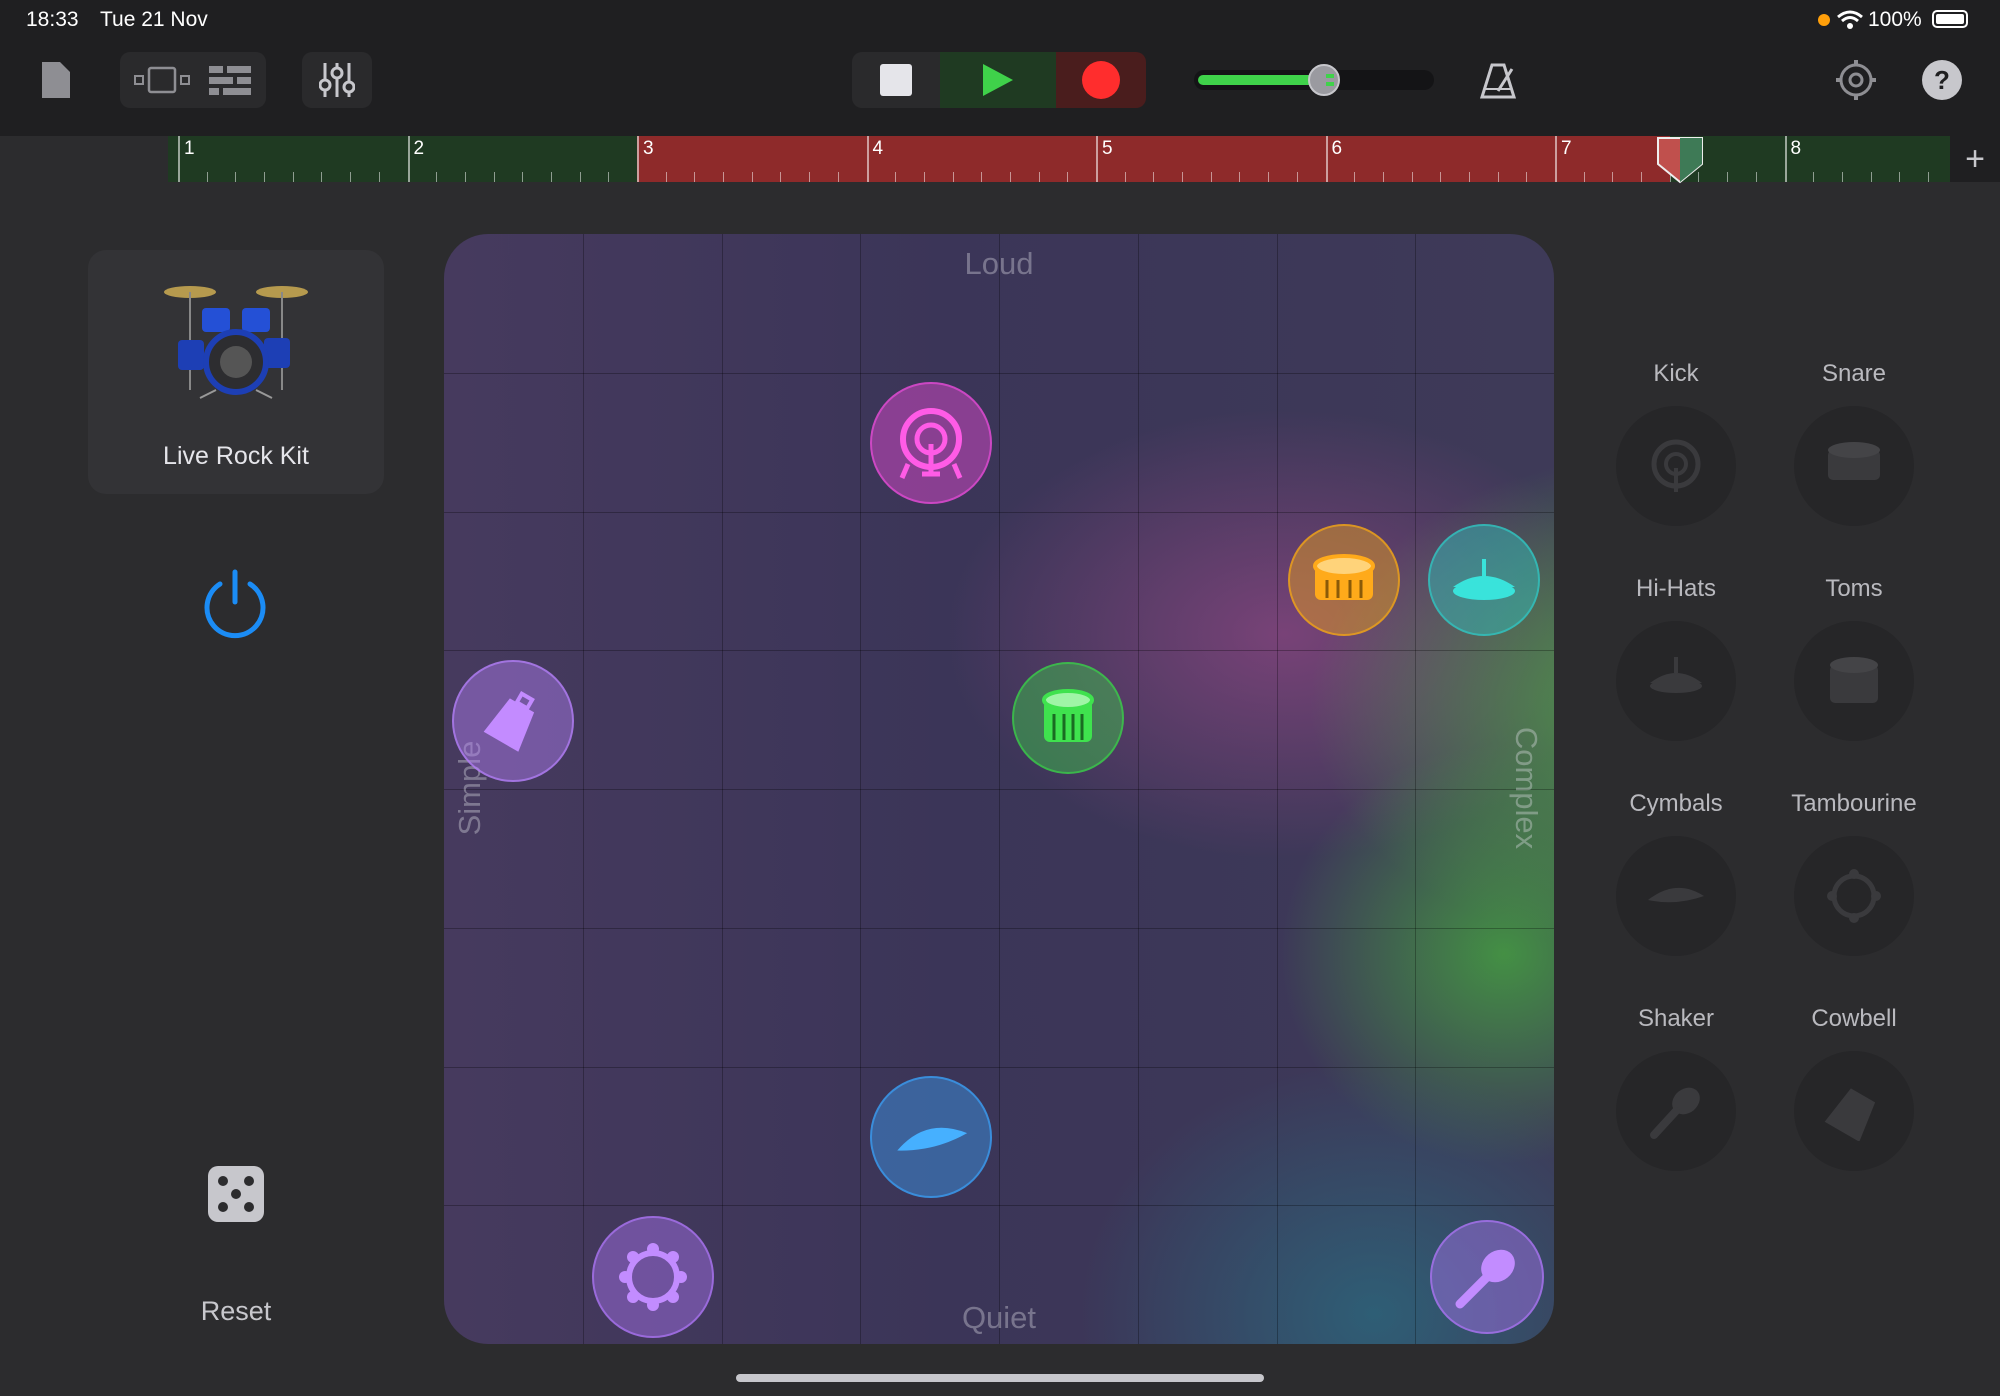 This screenshot has height=1396, width=2000. What do you see at coordinates (1344, 580) in the screenshot?
I see `snare-puck` at bounding box center [1344, 580].